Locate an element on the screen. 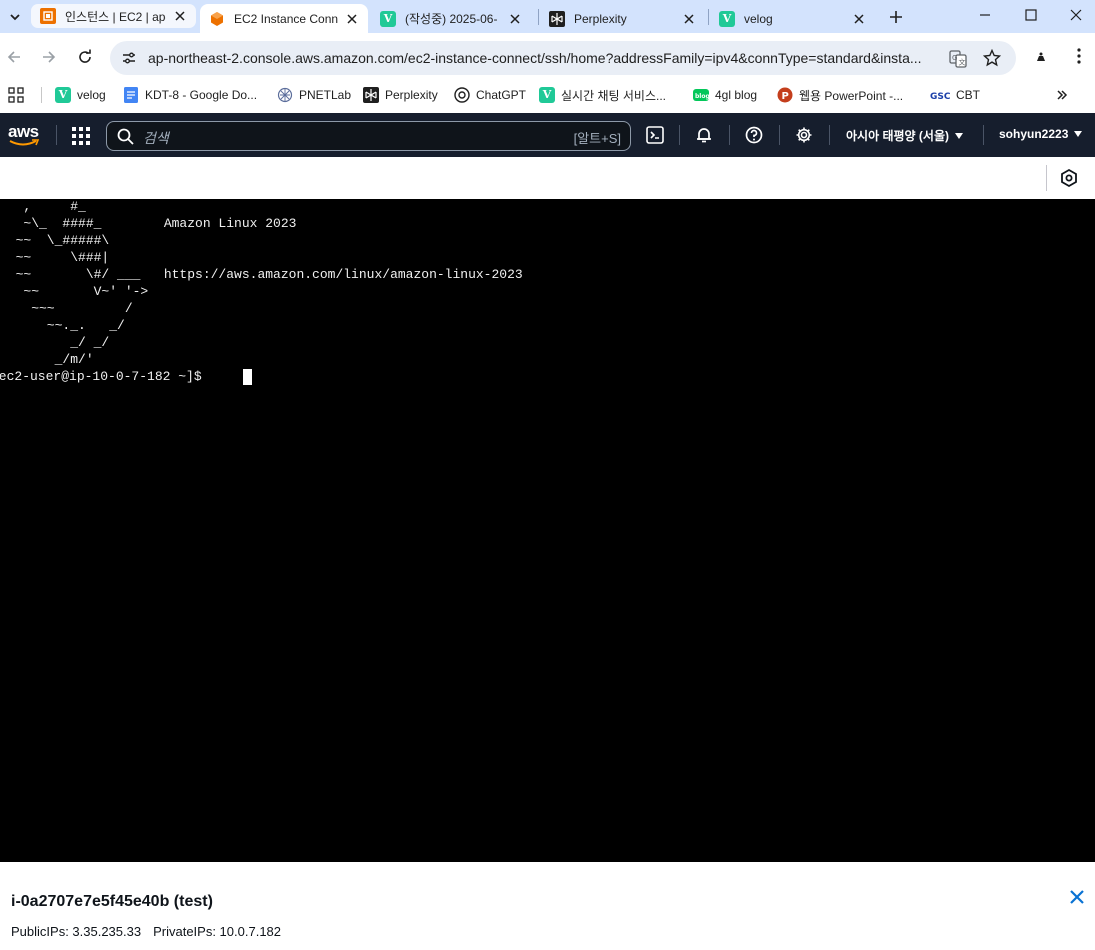 The image size is (1095, 950). close-panel-icon is located at coordinates (1078, 898).